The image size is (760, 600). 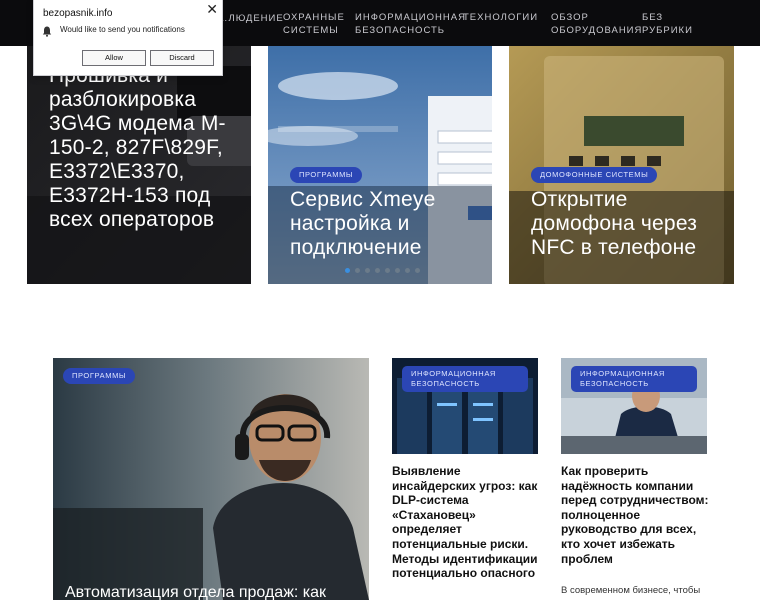 What do you see at coordinates (363, 223) in the screenshot?
I see `card-title: Сервис Xmeye настройка и подключение` at bounding box center [363, 223].